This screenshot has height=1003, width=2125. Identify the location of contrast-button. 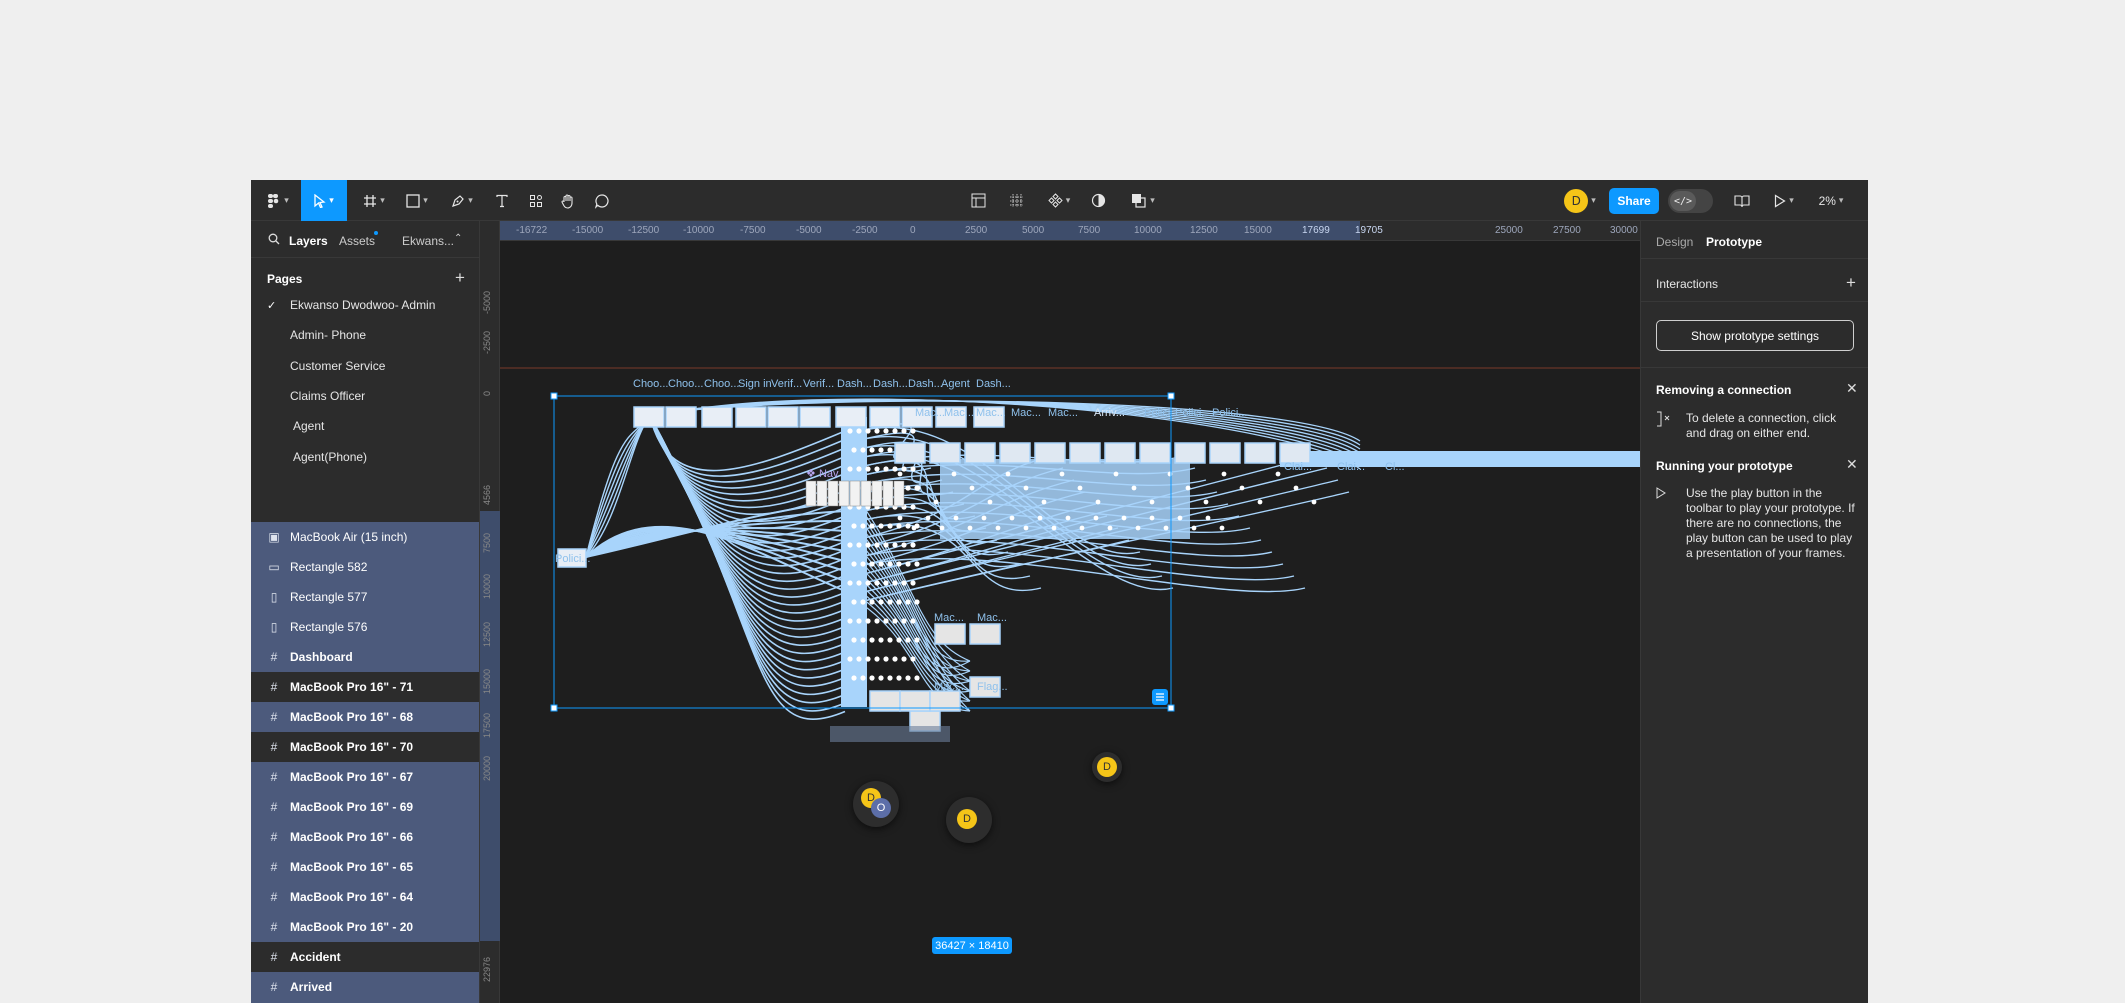
(1098, 200).